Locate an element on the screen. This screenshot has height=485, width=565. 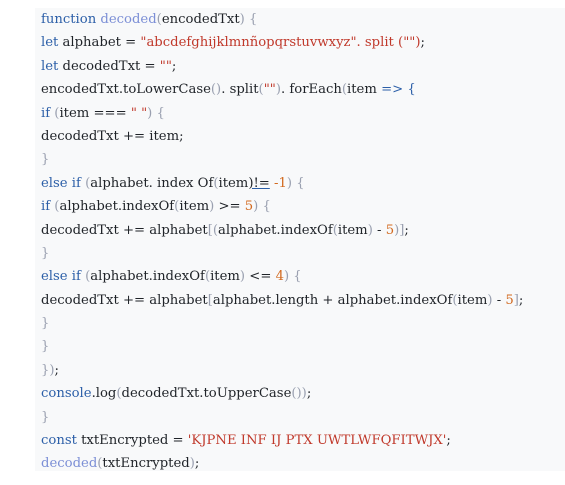
code-token: decodedTxt.toUpperCase is located at coordinates (206, 394).